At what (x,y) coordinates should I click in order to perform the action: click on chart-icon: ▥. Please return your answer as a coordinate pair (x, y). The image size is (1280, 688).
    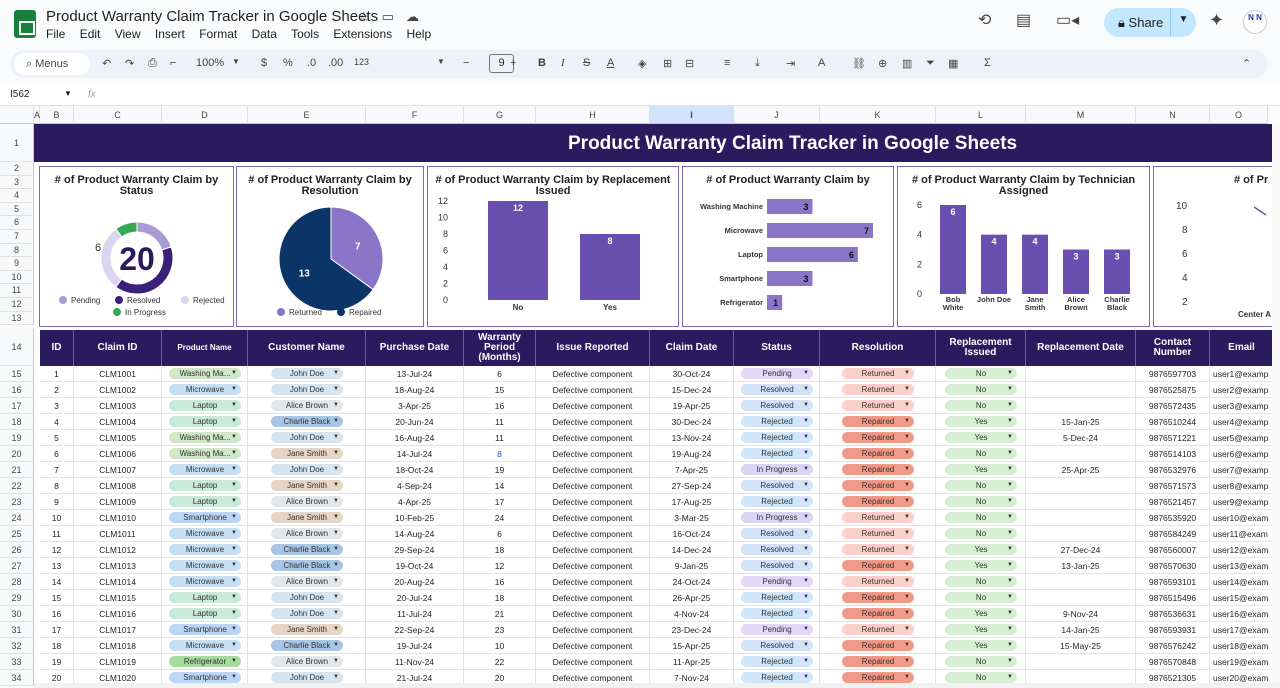
    Looking at the image, I should click on (907, 63).